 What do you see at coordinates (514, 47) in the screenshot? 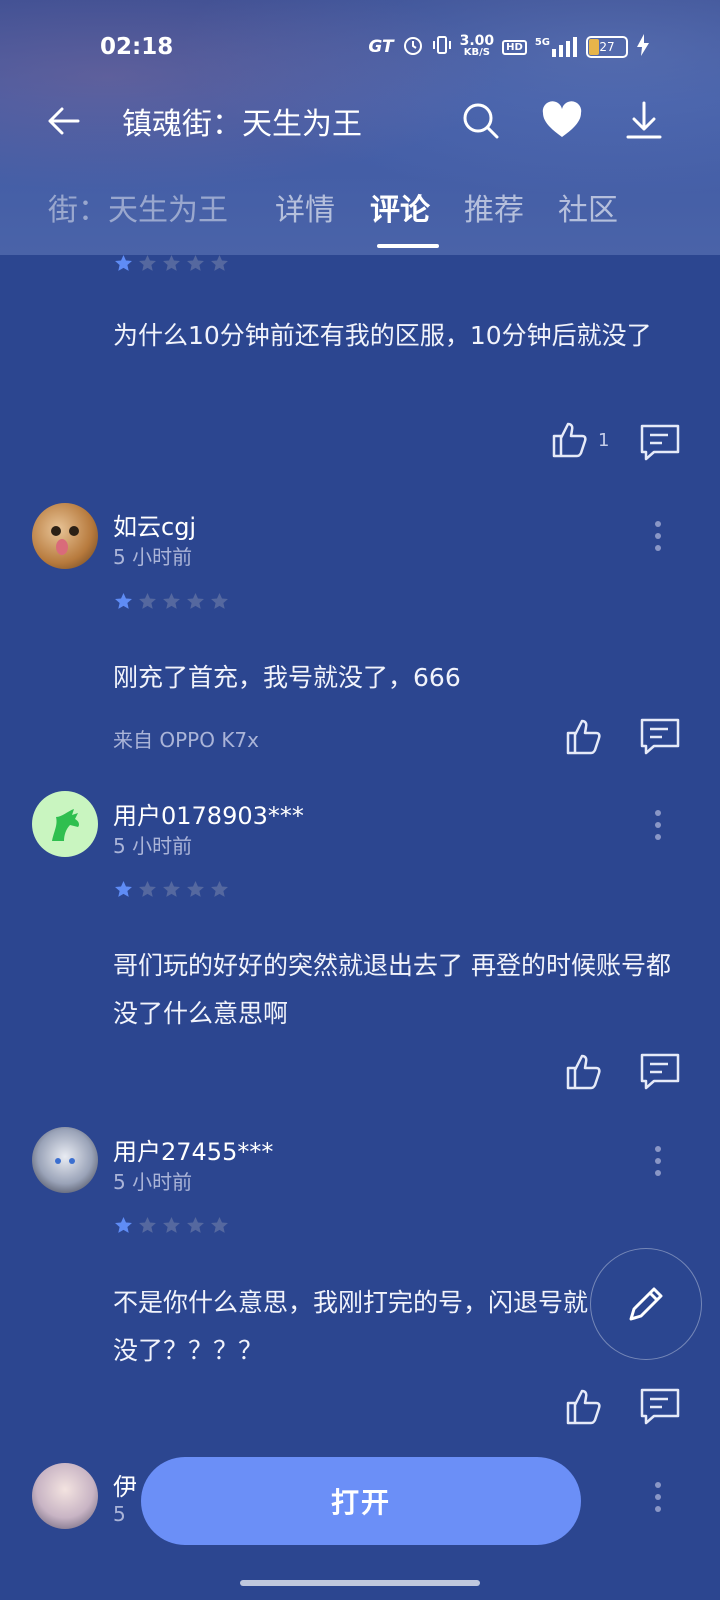
I see `hd-icon: HD` at bounding box center [514, 47].